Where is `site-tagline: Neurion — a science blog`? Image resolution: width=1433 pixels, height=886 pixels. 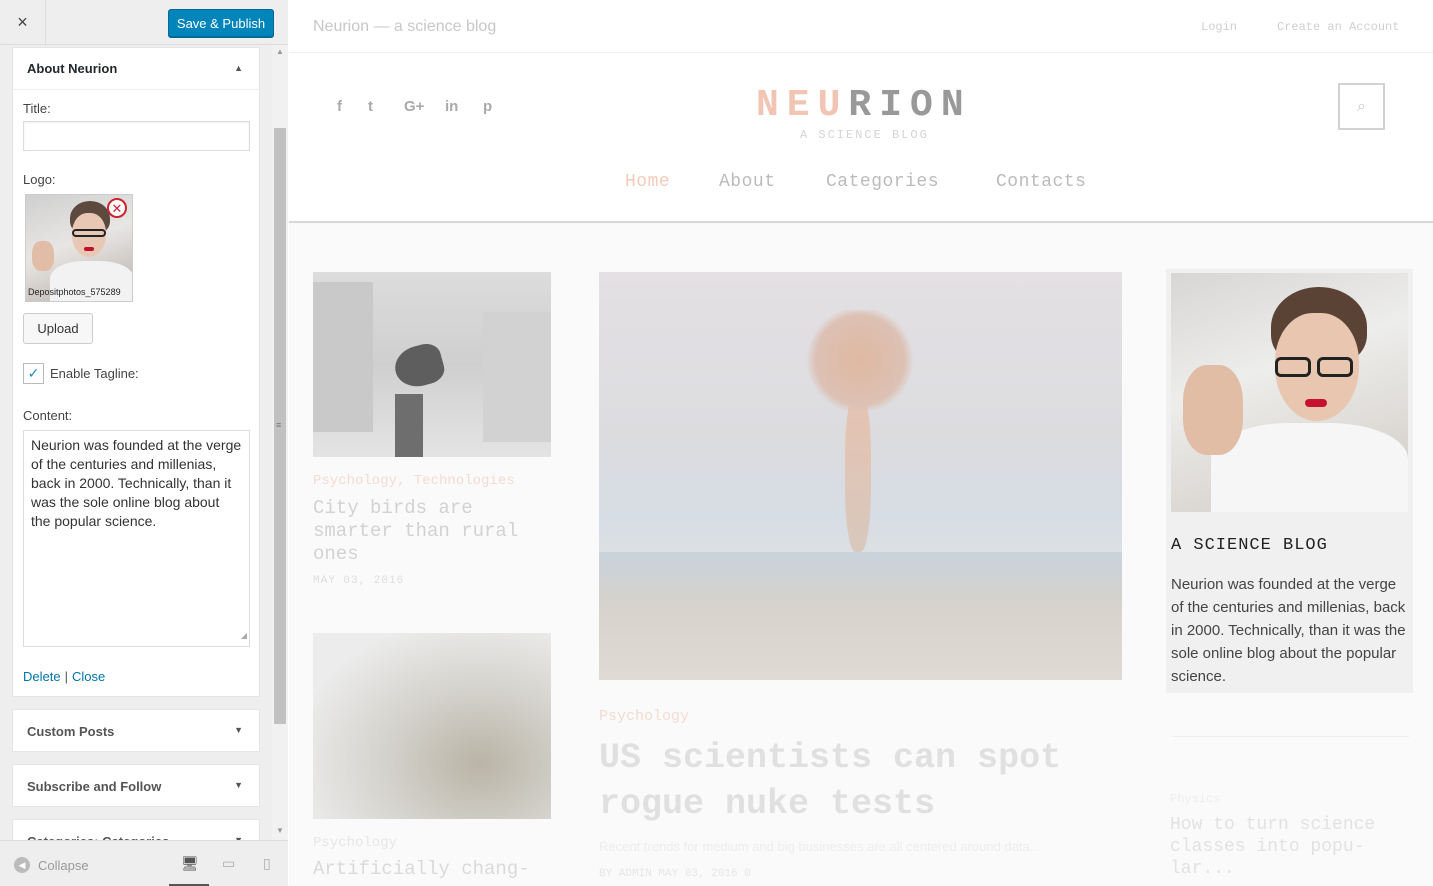 site-tagline: Neurion — a science blog is located at coordinates (405, 26).